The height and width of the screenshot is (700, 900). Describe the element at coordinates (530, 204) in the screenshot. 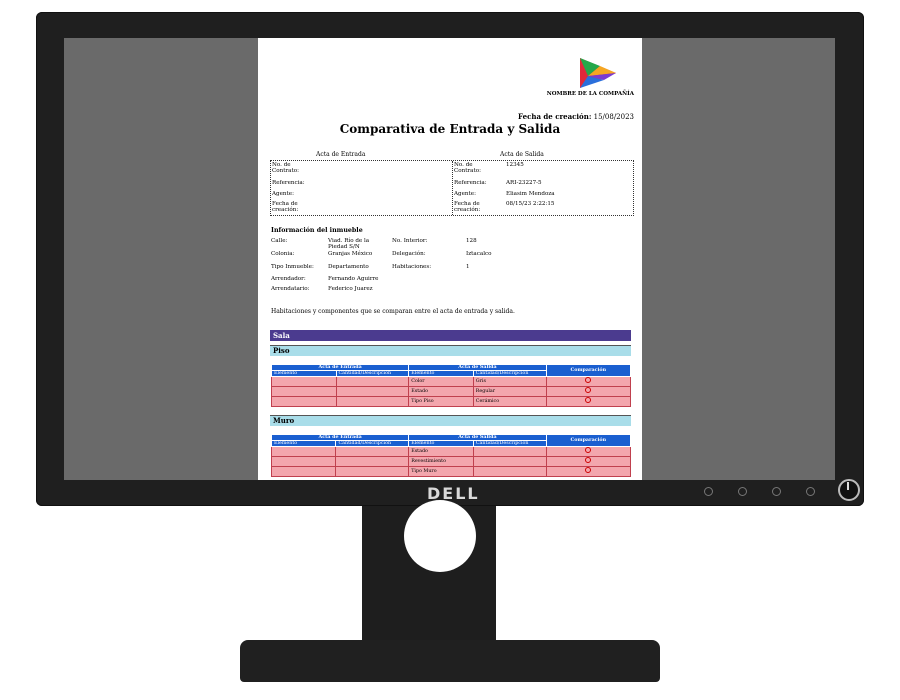

I see `salida-fecha-value: 08/15/23 2:22:15` at that location.